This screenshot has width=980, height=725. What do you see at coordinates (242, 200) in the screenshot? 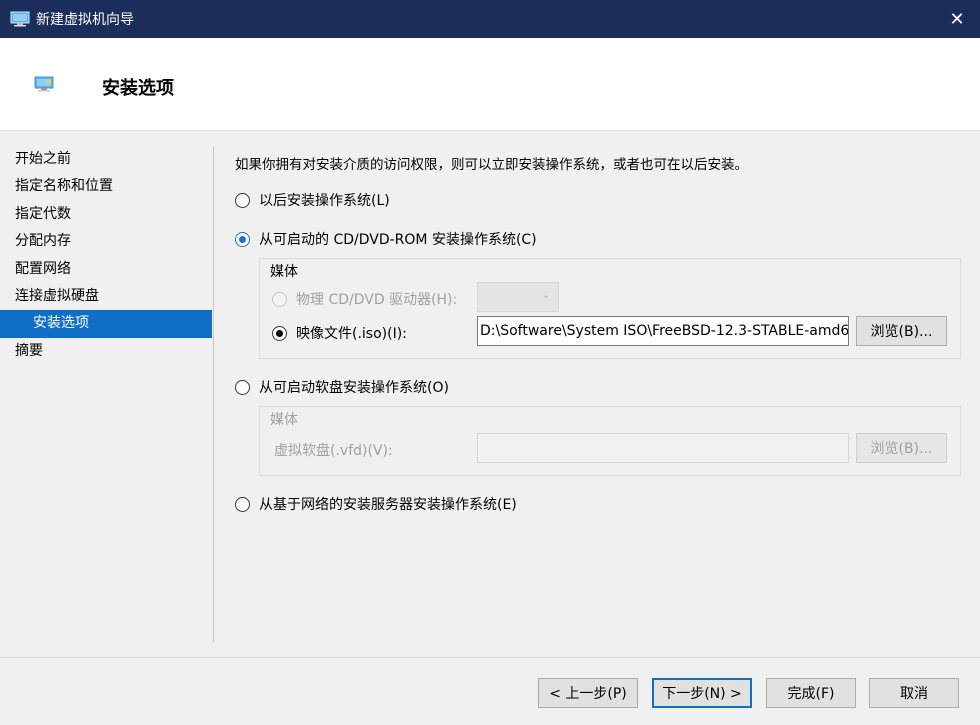
I see `radio-install-later` at bounding box center [242, 200].